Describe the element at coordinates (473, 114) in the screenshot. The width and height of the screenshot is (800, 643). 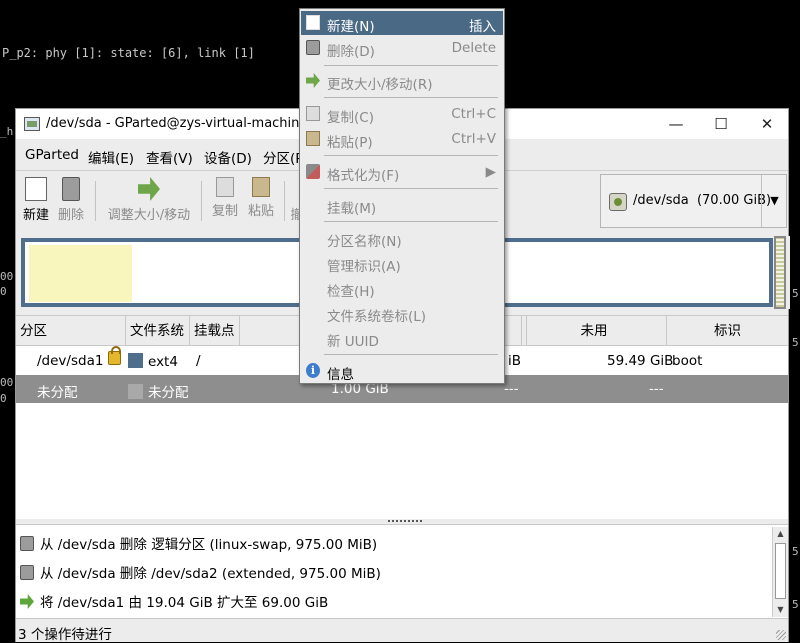
I see `menu-item-accelerator: Ctrl+C` at that location.